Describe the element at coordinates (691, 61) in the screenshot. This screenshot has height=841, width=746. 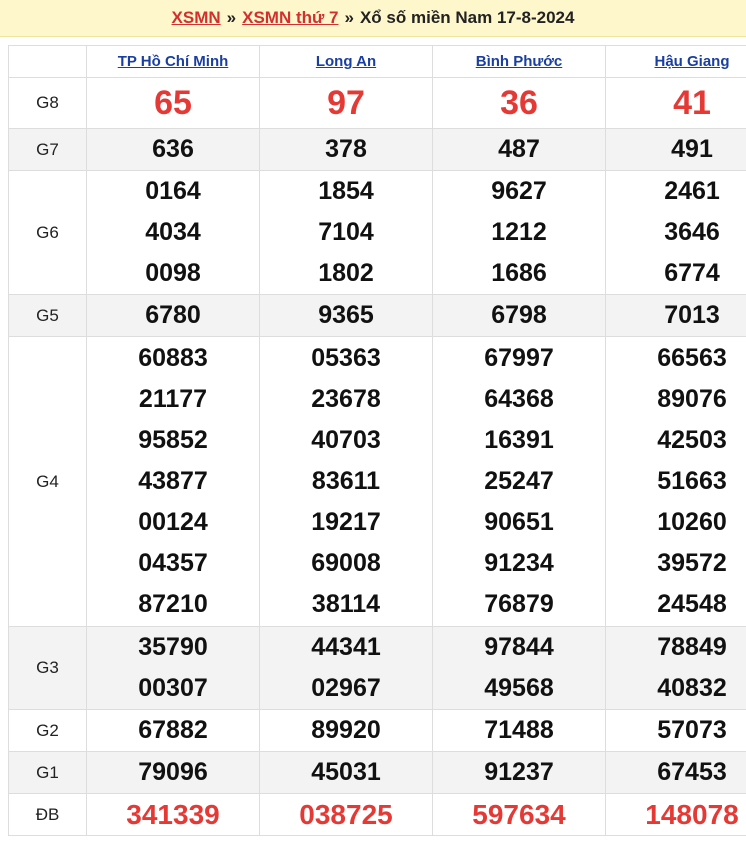
I see `province-link-hau-giang: Hậu Giang` at that location.